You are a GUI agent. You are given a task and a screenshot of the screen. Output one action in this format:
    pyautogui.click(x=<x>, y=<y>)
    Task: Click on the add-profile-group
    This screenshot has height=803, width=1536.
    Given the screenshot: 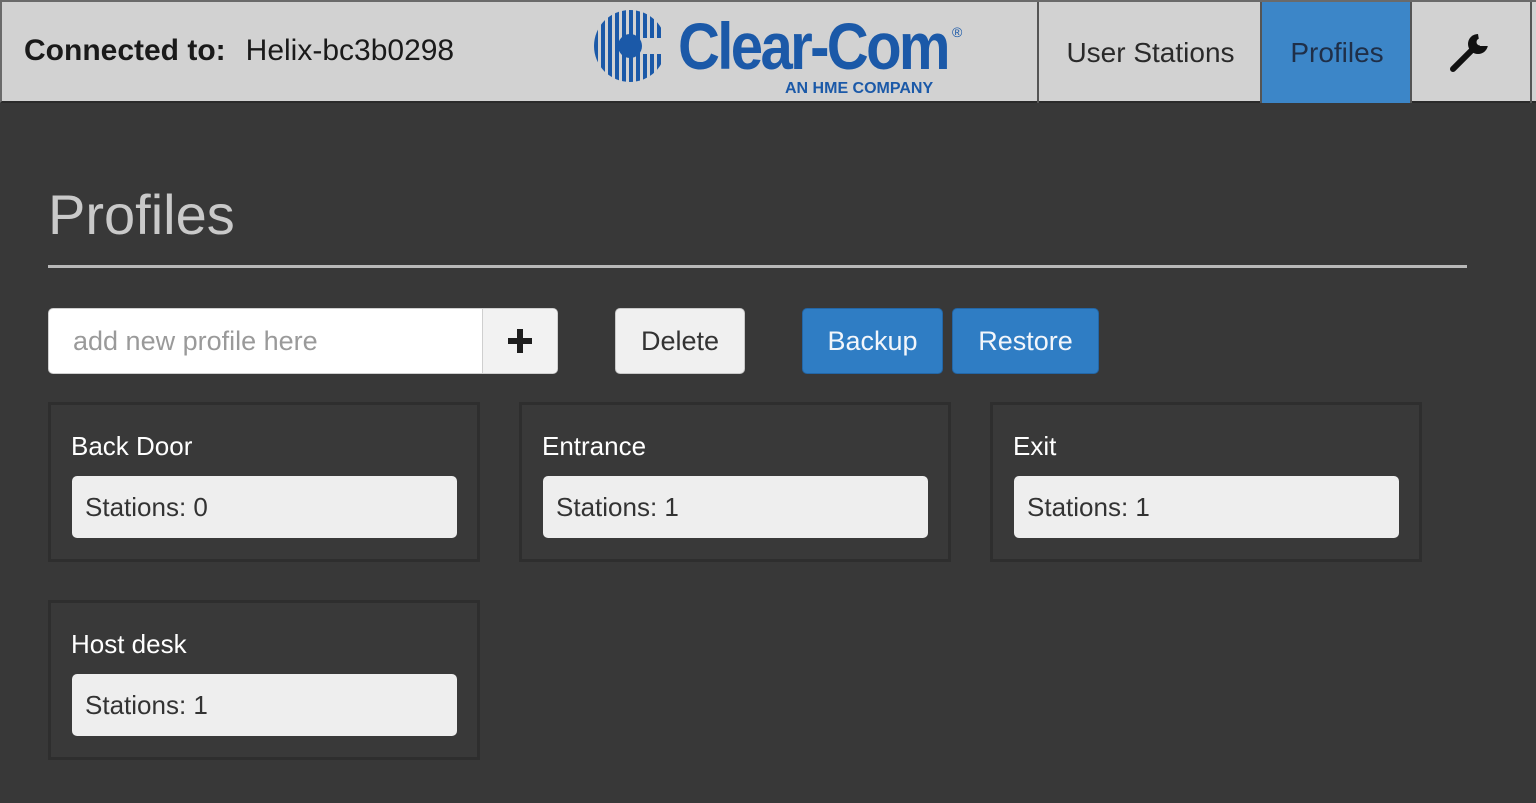 What is the action you would take?
    pyautogui.click(x=303, y=341)
    